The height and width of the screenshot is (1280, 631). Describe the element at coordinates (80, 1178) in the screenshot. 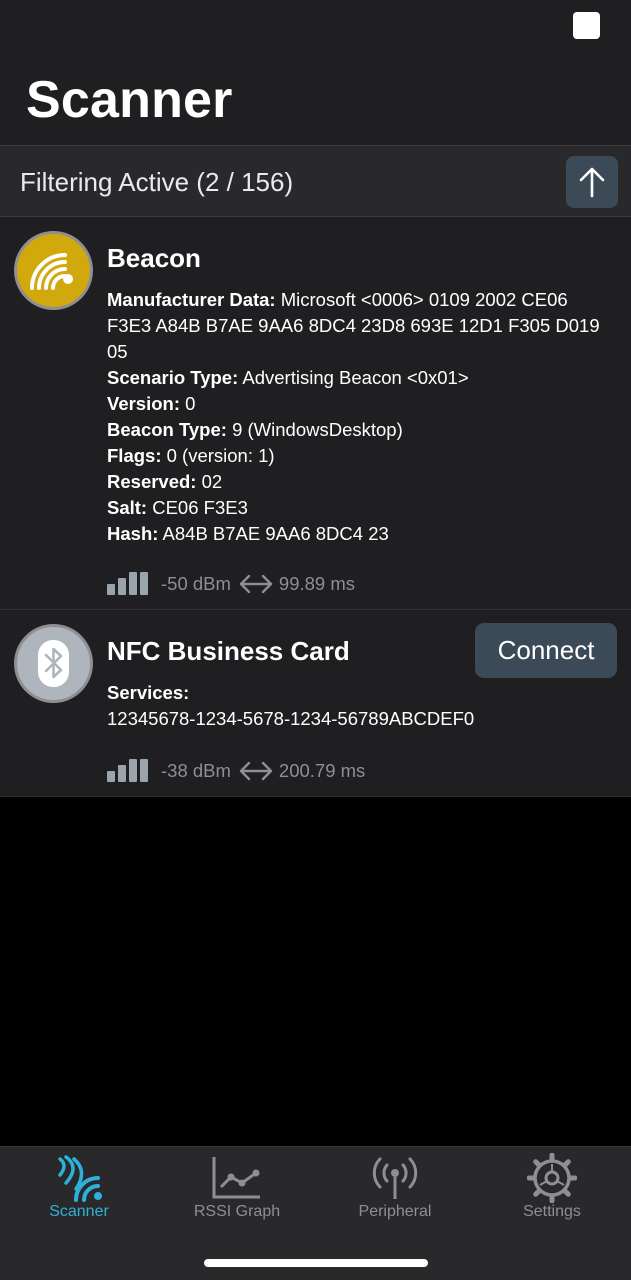

I see `scanner-waves-icon` at that location.